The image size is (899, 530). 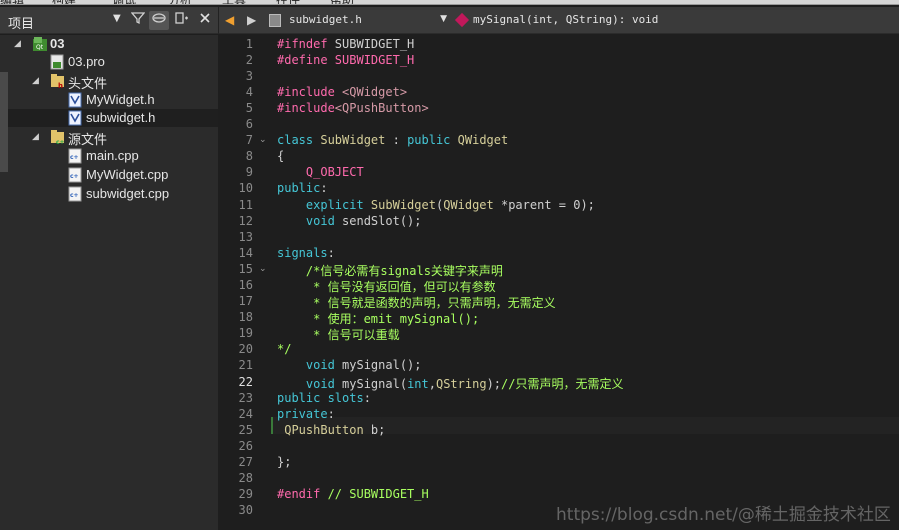 What do you see at coordinates (159, 20) in the screenshot?
I see `link-with-editor-icon` at bounding box center [159, 20].